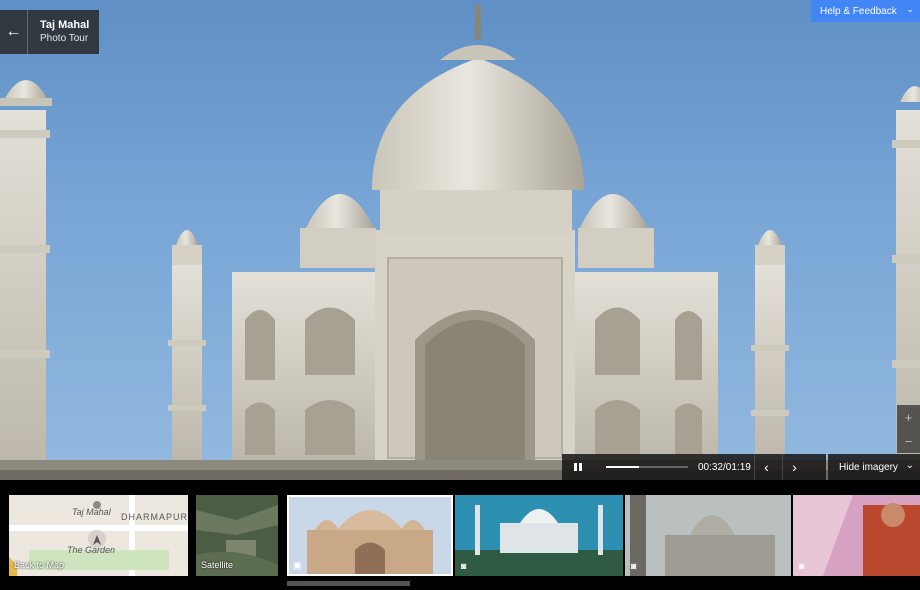  I want to click on tour-title-chip: ← Taj Mahal Photo Tour, so click(49, 32).